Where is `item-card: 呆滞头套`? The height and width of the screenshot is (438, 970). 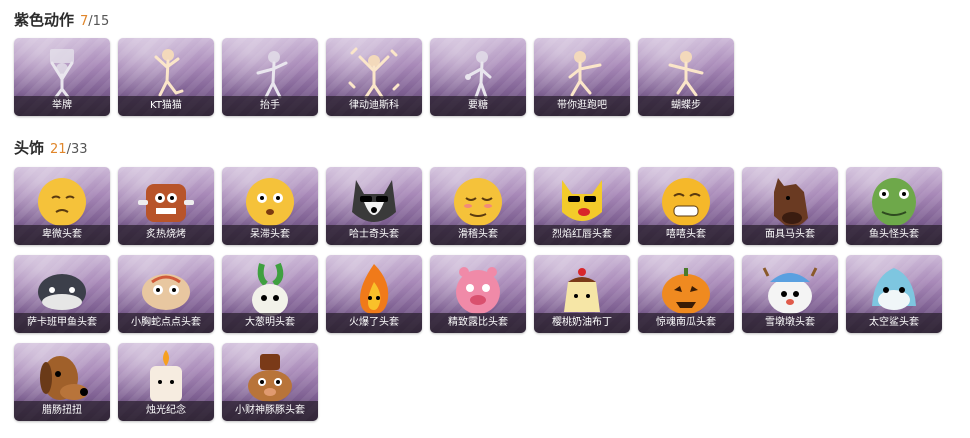
item-card: 呆滞头套 is located at coordinates (270, 206).